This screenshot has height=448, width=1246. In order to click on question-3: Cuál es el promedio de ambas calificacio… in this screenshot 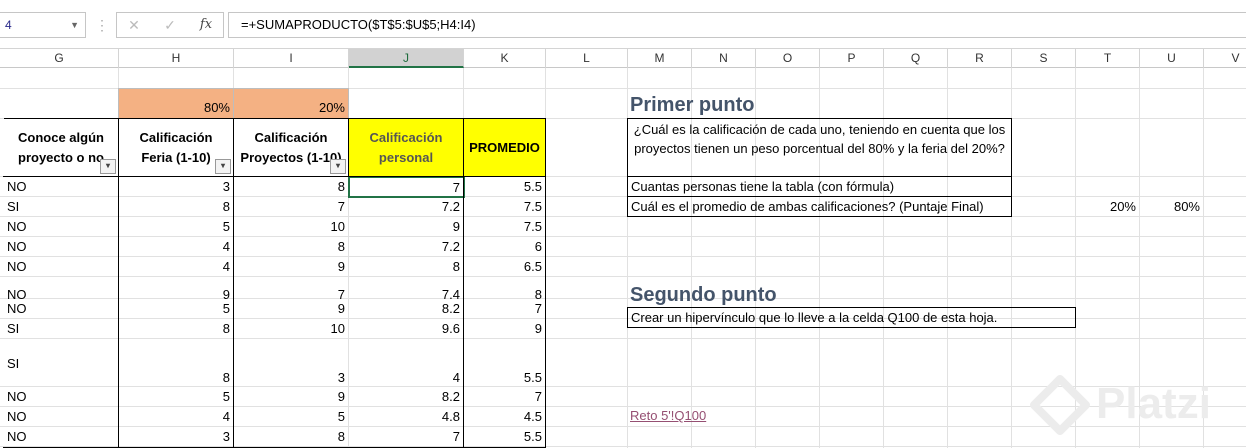, I will do `click(819, 206)`.